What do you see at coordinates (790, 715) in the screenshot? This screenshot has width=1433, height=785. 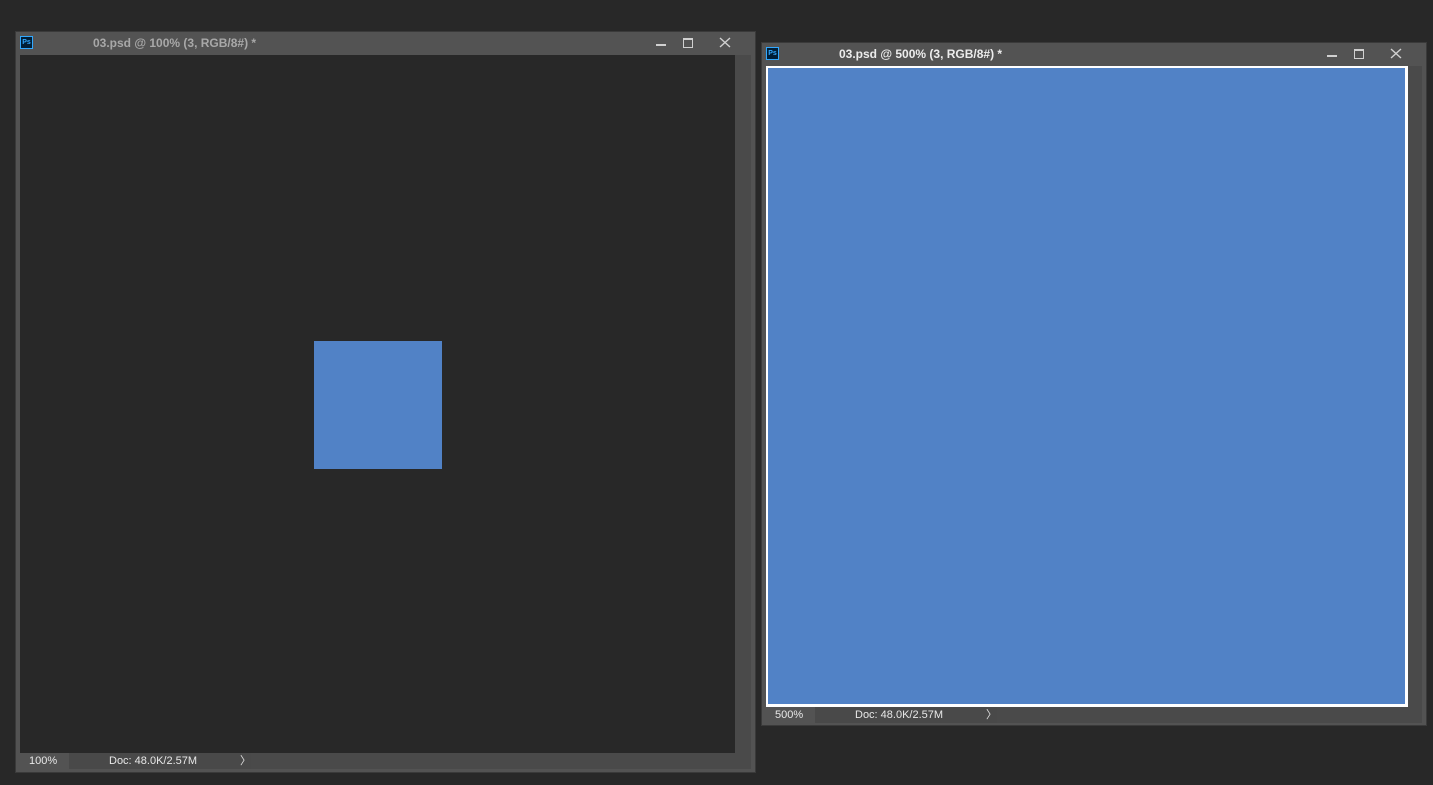 I see `zoom-level: 500%` at bounding box center [790, 715].